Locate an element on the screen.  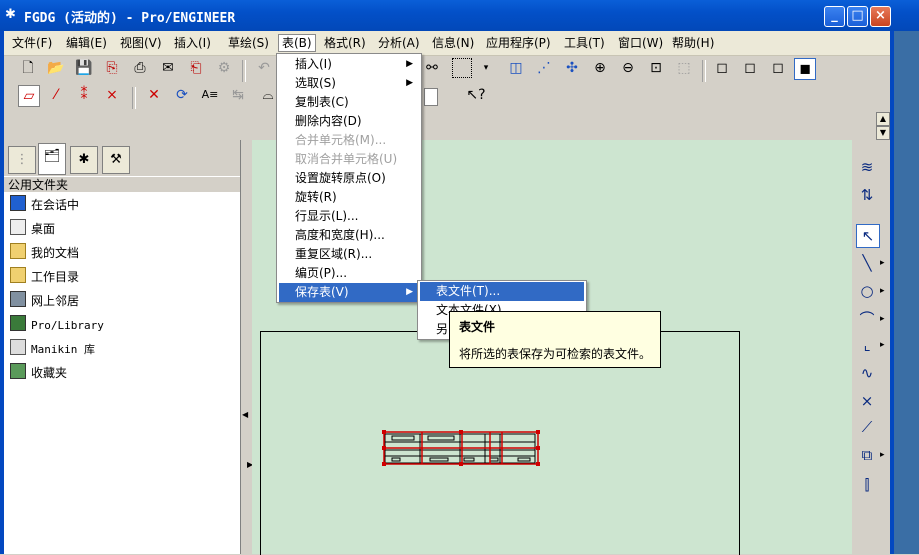
toolbar-input-field is located at coordinates (431, 97).